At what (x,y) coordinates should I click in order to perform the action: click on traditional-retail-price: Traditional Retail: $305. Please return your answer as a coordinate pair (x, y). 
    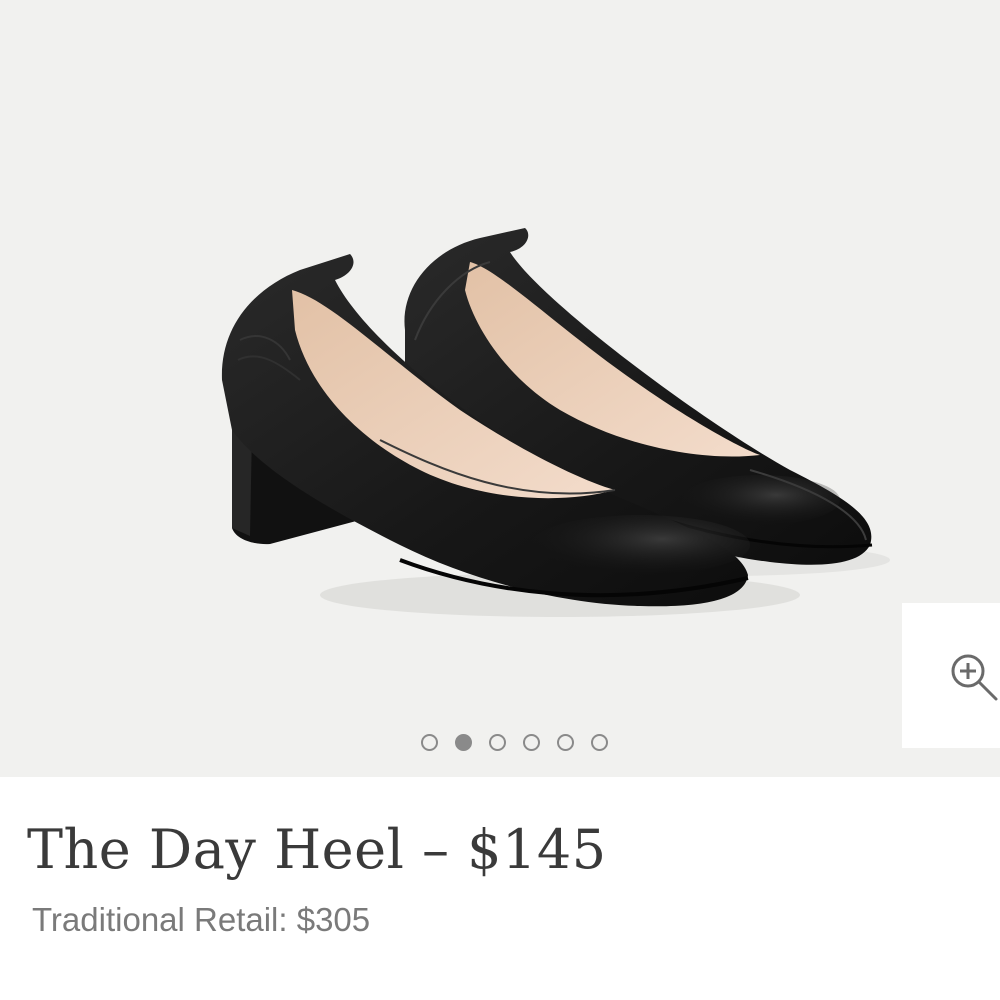
    Looking at the image, I should click on (201, 919).